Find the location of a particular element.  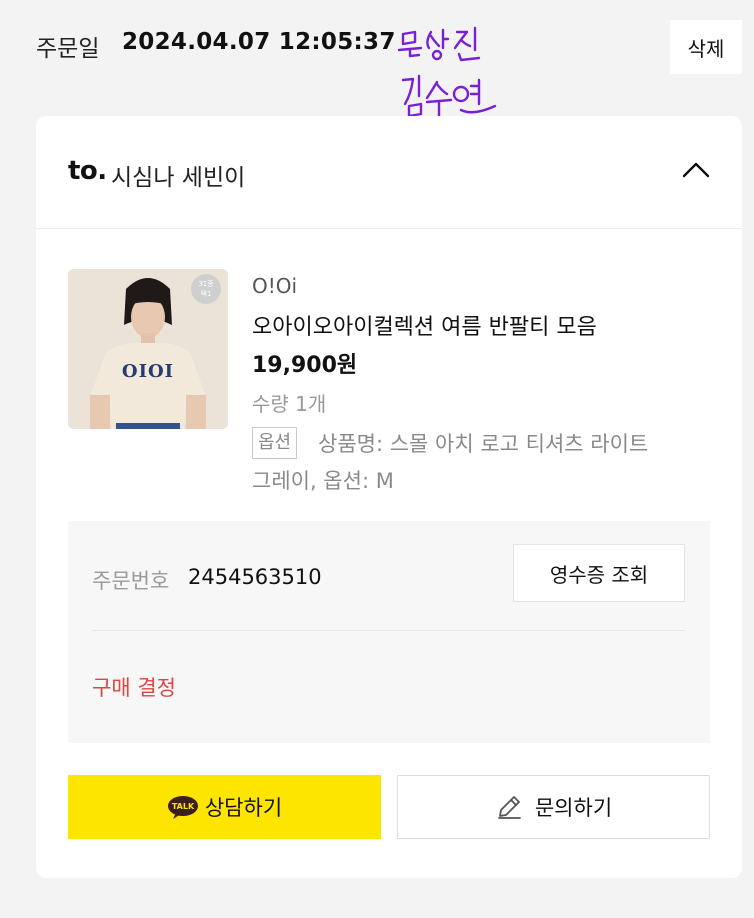

product-name: 오아이오아이컬렉션 여름 반팔티 모음 is located at coordinates (424, 325).